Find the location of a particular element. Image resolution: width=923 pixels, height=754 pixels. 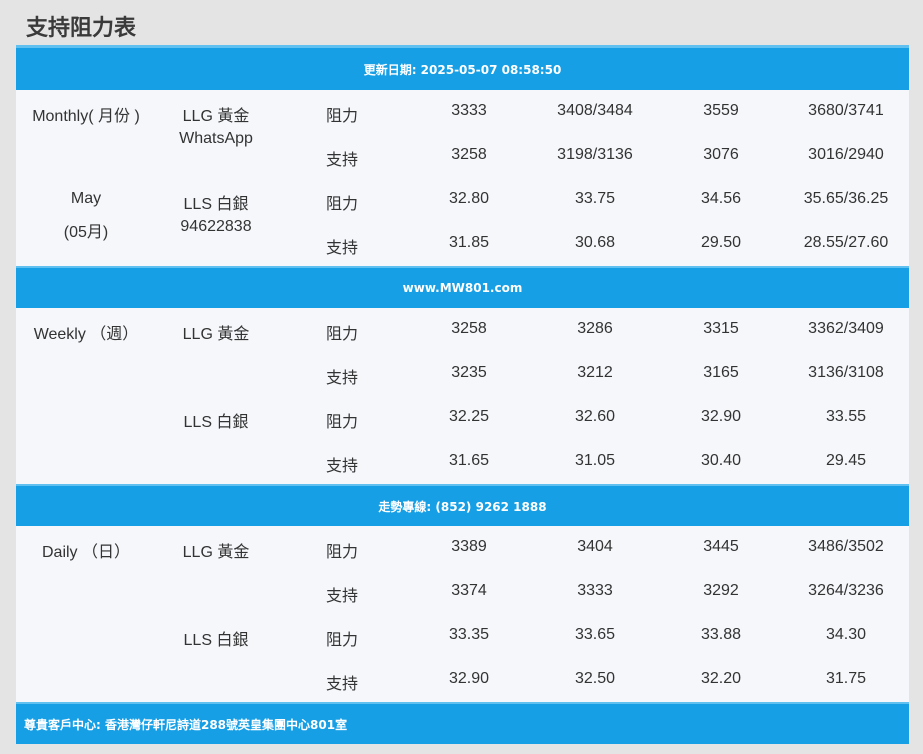

table-row: 支持 3374 3333 3292 3264/3236 is located at coordinates (462, 592).